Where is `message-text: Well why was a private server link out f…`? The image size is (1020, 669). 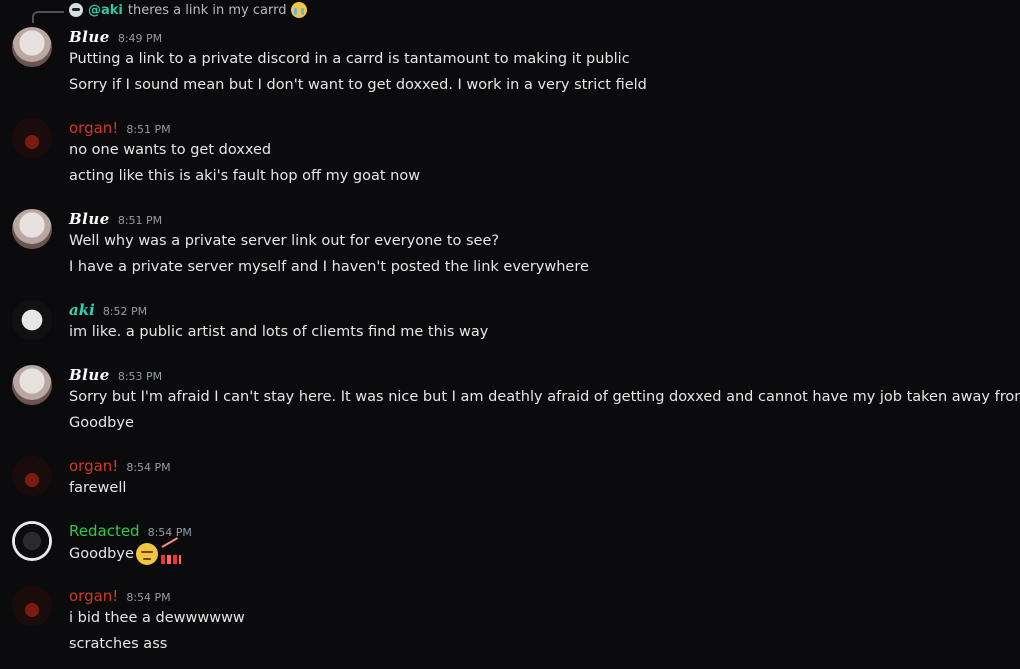 message-text: Well why was a private server link out f… is located at coordinates (284, 241).